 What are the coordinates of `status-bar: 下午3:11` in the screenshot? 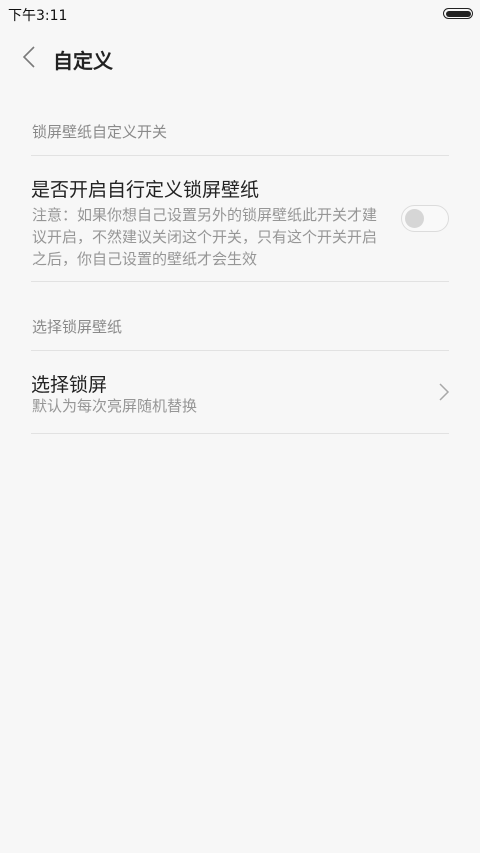 It's located at (240, 14).